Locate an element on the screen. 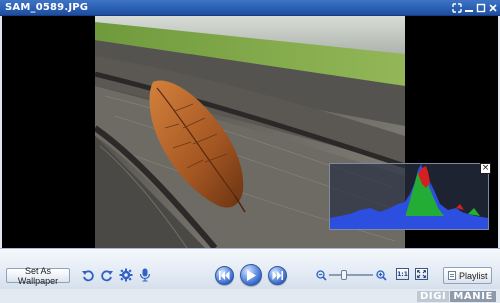 This screenshot has height=303, width=500. set-as-wallpaper-button: Set As Wallpaper is located at coordinates (38, 276).